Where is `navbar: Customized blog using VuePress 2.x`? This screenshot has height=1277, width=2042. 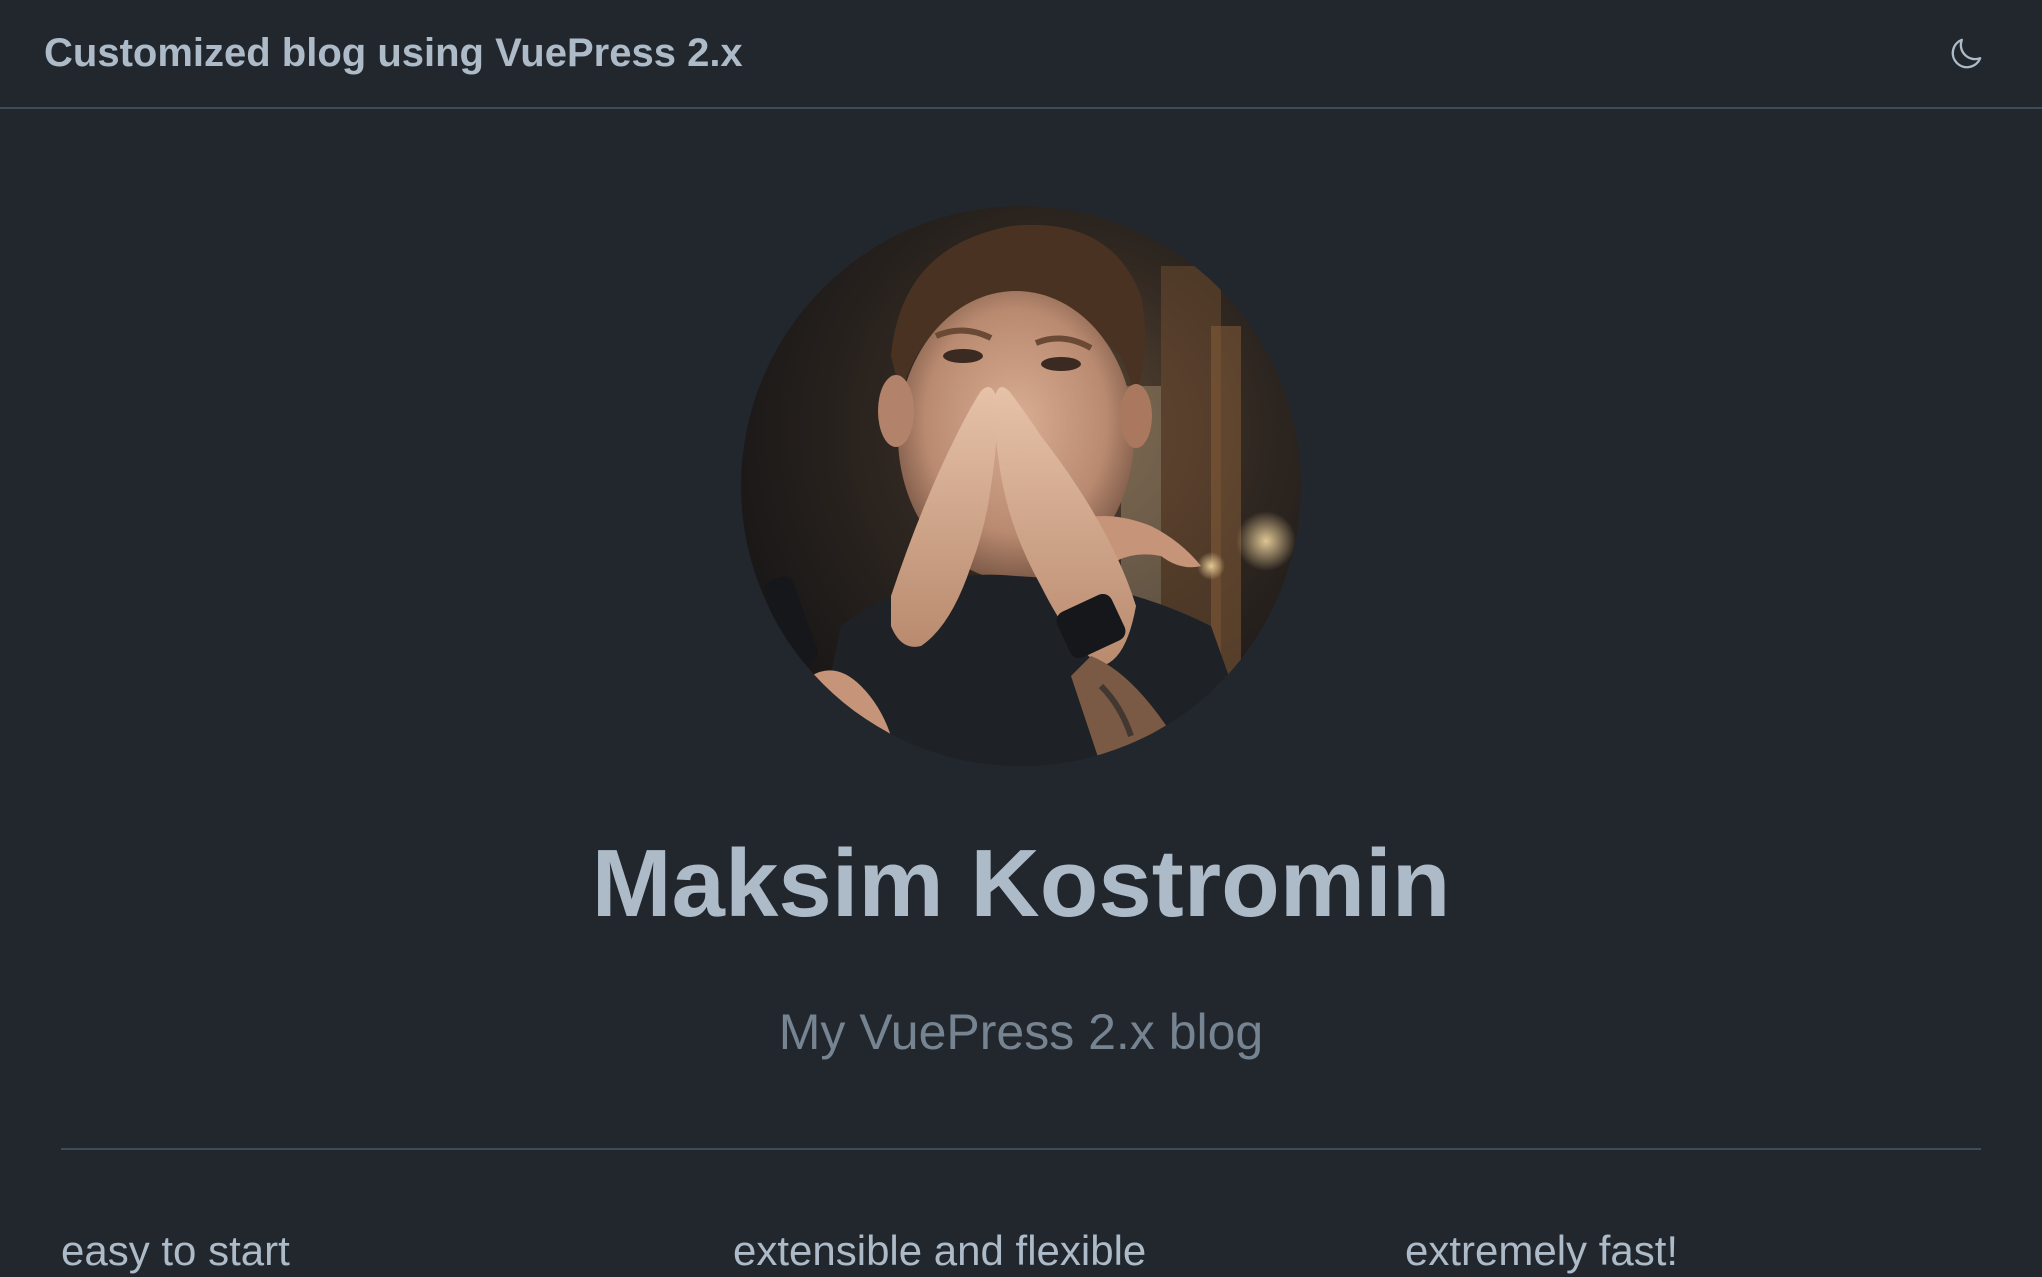 navbar: Customized blog using VuePress 2.x is located at coordinates (1021, 54).